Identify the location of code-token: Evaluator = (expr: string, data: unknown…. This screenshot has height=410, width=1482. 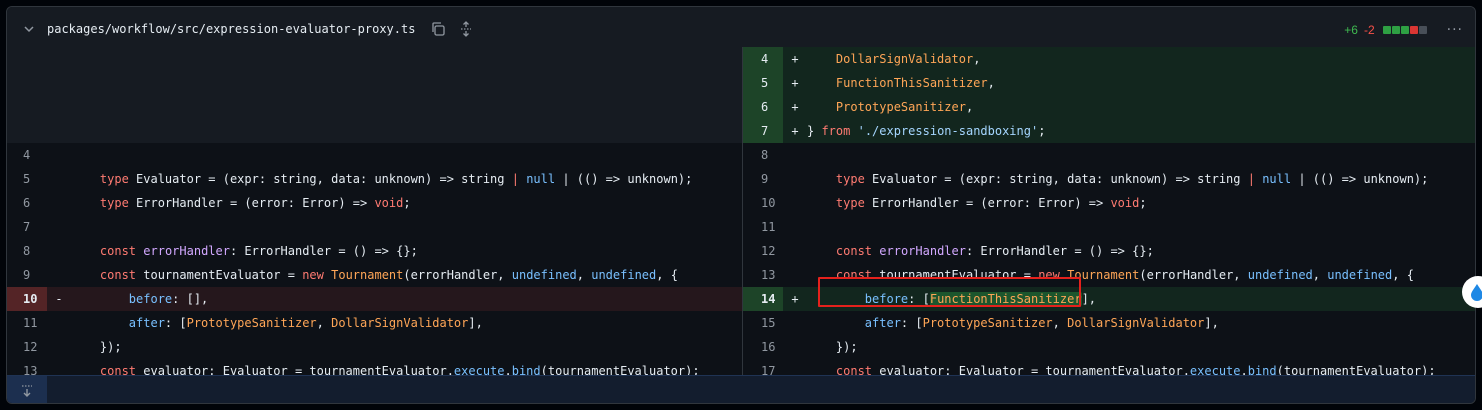
(1056, 179).